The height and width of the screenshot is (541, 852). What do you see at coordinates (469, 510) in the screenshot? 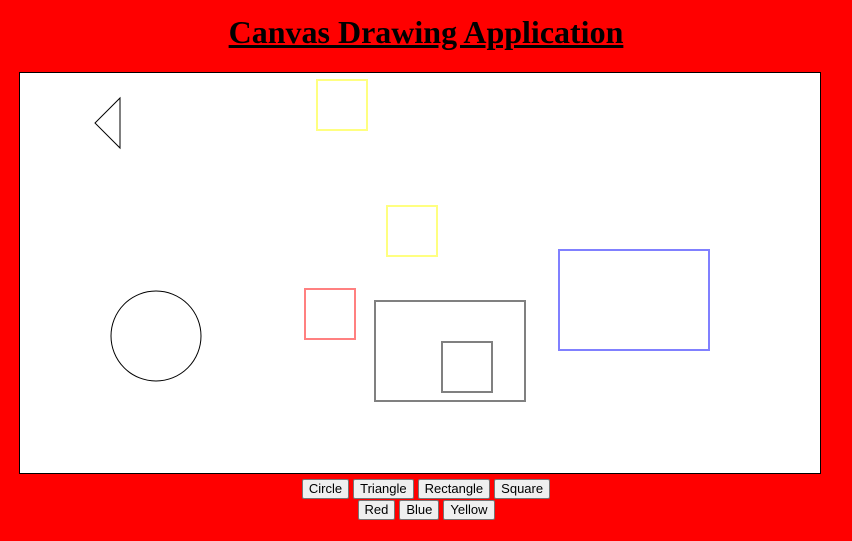
I see `yellow-button: Yellow` at bounding box center [469, 510].